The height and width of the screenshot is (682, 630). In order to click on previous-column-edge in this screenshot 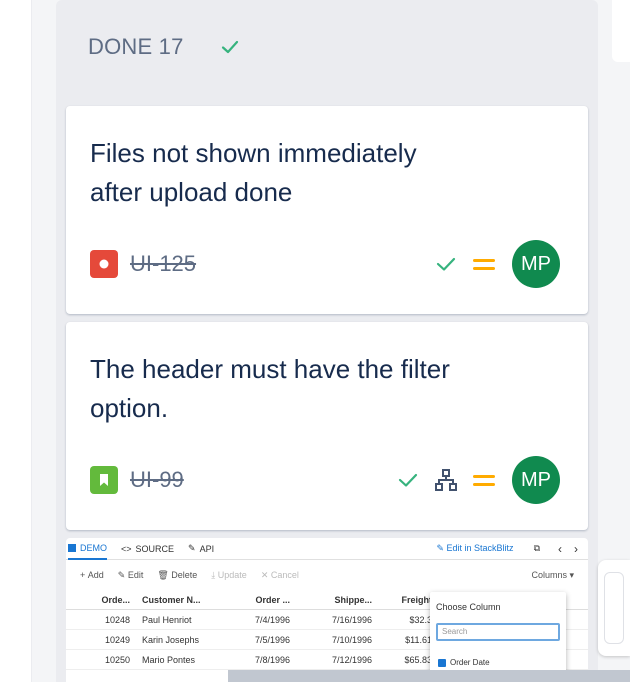, I will do `click(16, 341)`.